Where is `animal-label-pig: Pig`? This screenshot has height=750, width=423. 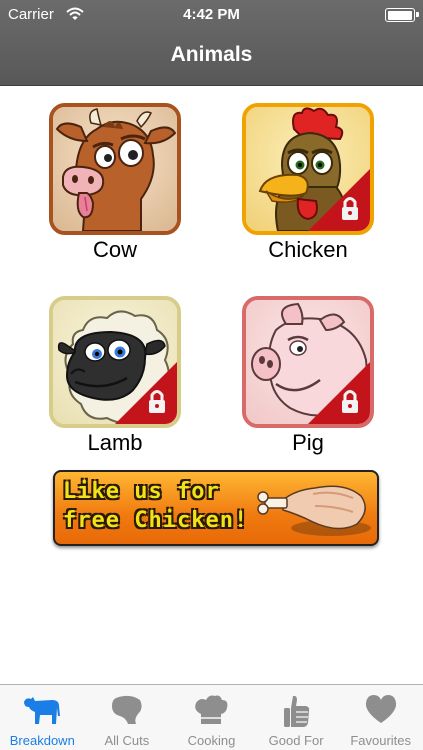 animal-label-pig: Pig is located at coordinates (308, 442).